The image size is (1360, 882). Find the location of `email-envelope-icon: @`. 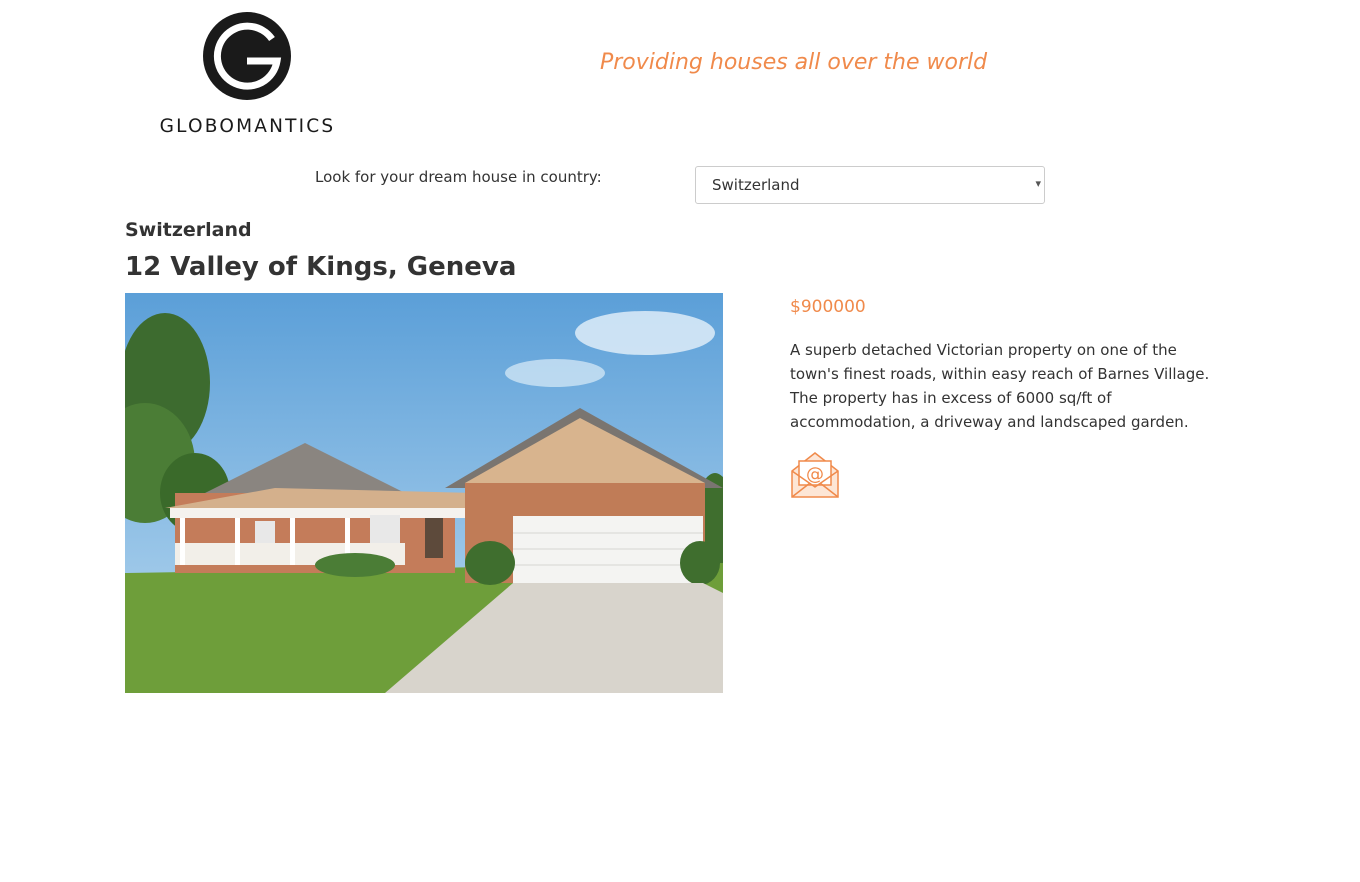

email-envelope-icon: @ is located at coordinates (815, 474).